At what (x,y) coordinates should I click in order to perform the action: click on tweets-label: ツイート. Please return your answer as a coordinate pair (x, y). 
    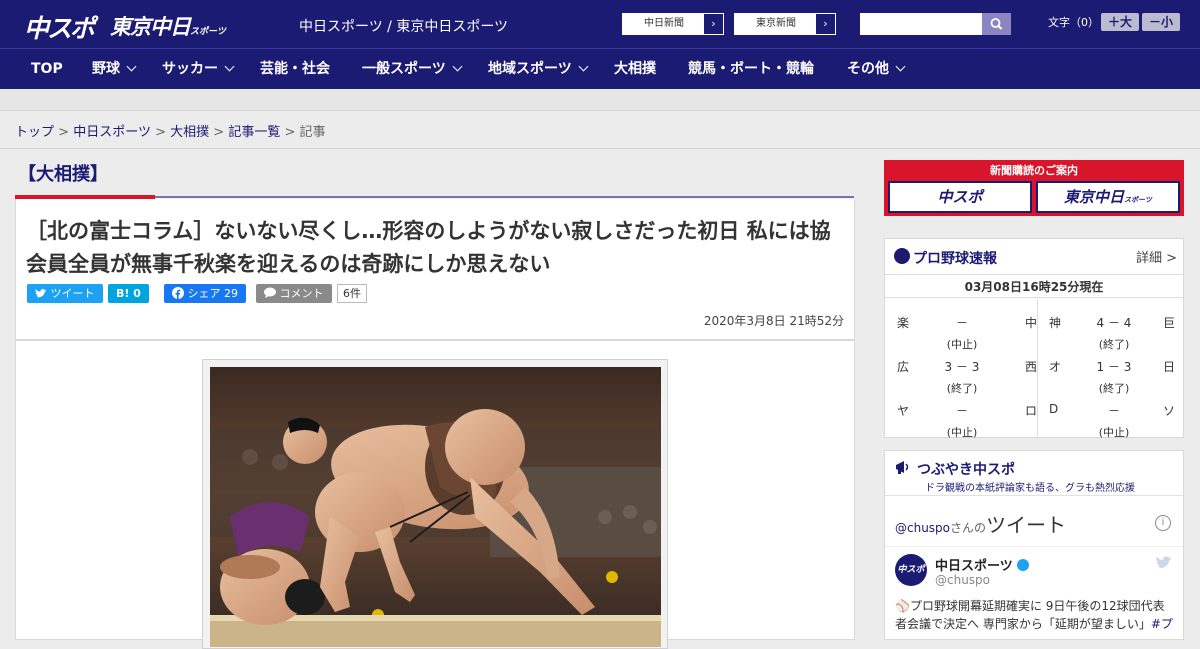
    Looking at the image, I should click on (1026, 525).